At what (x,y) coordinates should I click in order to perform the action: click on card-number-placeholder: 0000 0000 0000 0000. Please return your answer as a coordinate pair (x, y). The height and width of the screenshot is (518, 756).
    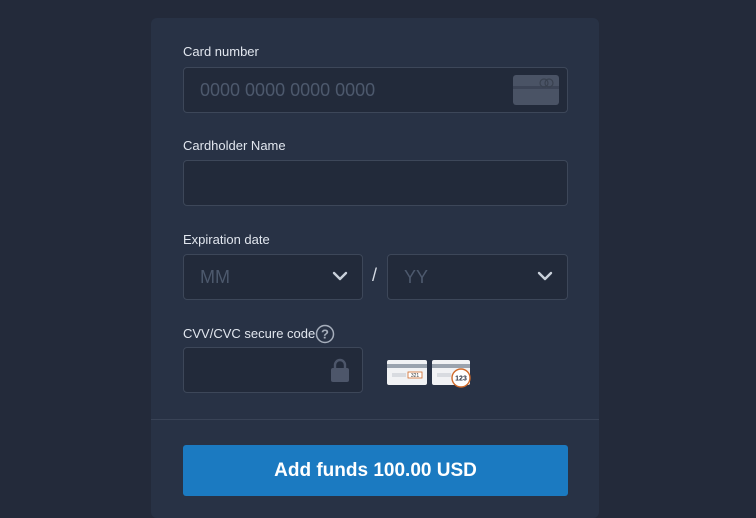
    Looking at the image, I should click on (288, 90).